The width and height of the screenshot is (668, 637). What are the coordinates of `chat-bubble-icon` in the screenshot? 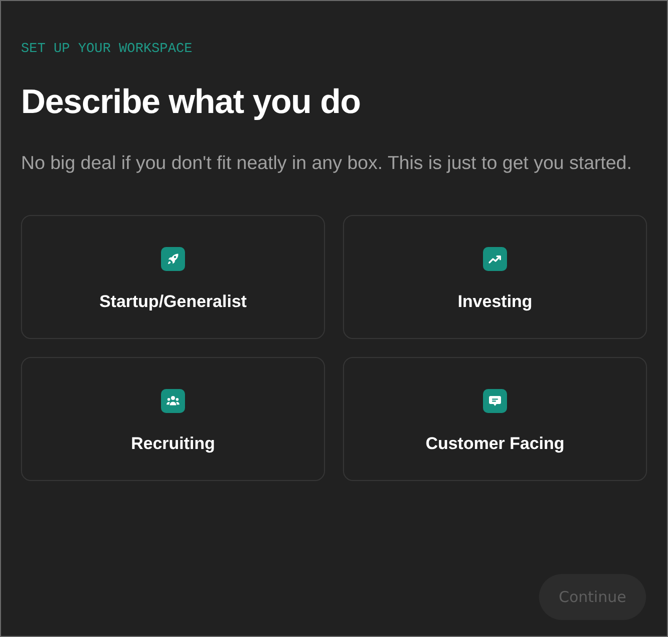 It's located at (495, 401).